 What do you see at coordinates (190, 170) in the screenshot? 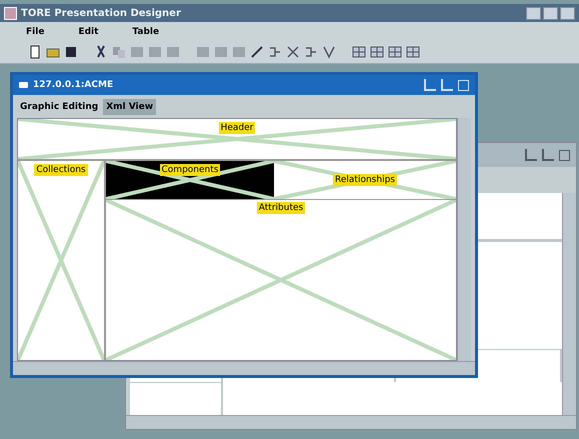
I see `region-label: Components` at bounding box center [190, 170].